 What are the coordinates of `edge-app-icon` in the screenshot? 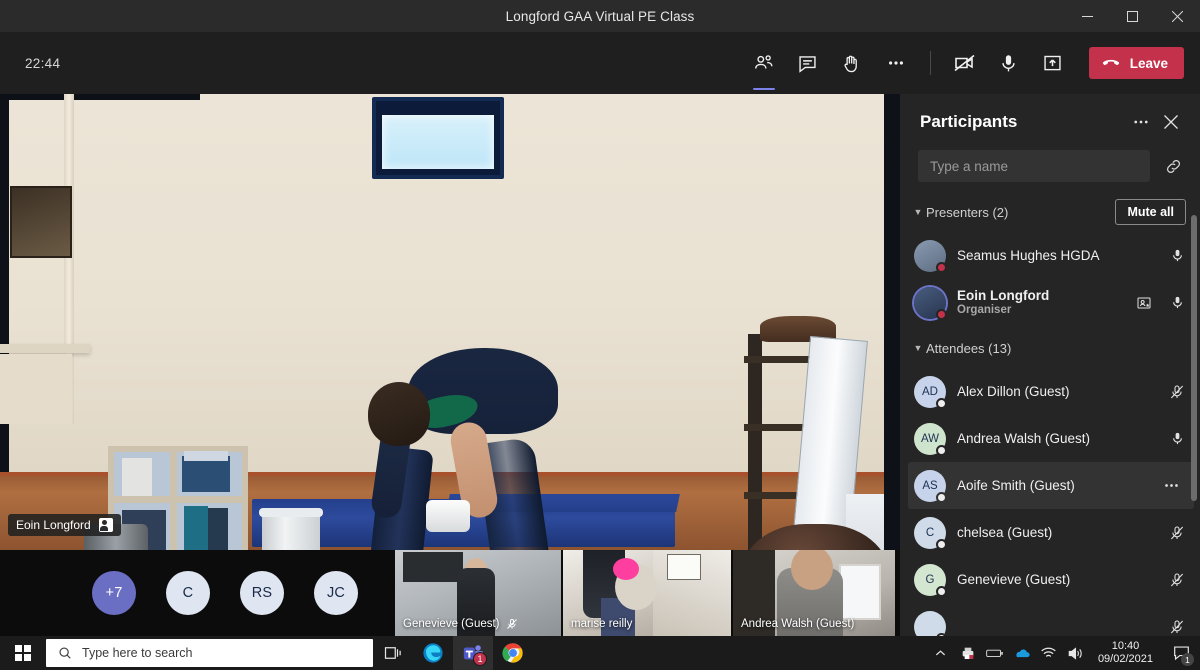 It's located at (433, 653).